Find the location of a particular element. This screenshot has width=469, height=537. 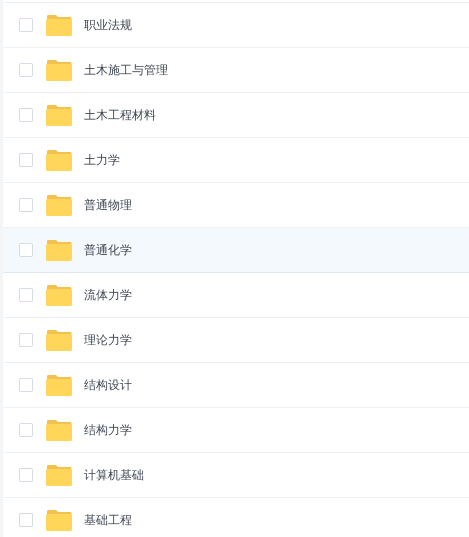

folder-name: 流体力学 is located at coordinates (108, 295).